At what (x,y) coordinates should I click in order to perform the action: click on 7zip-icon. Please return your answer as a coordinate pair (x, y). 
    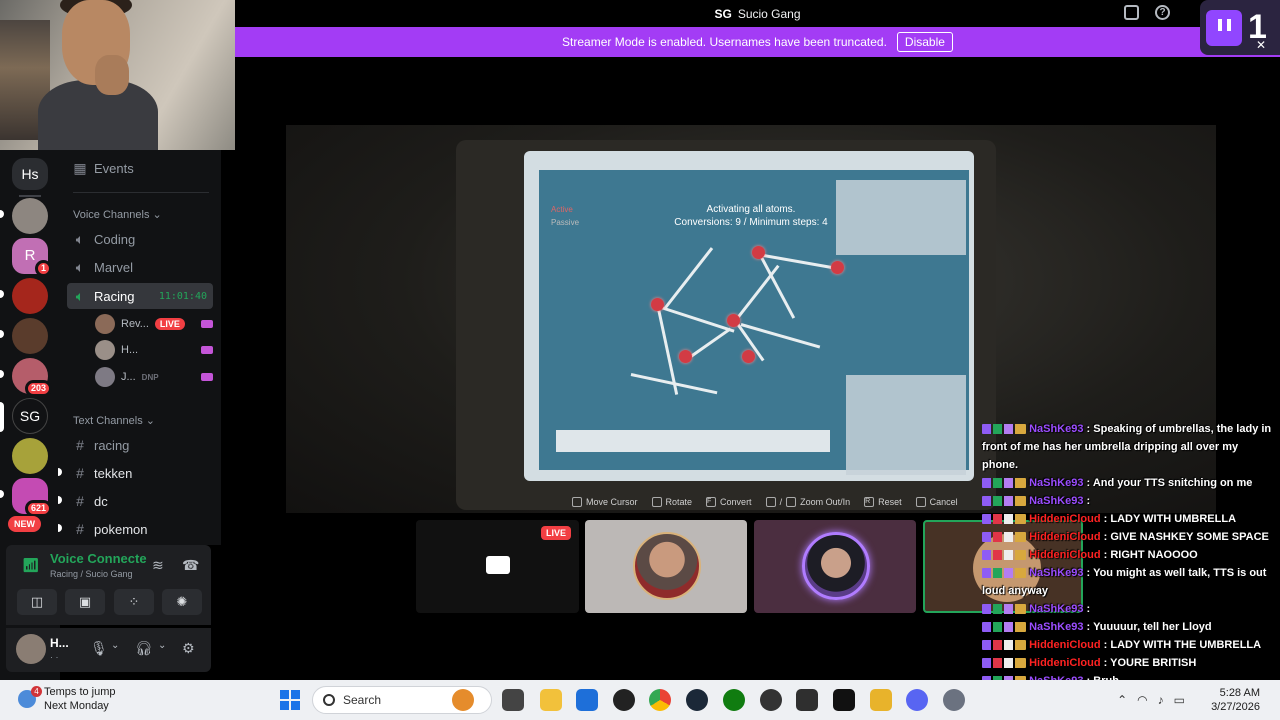
    Looking at the image, I should click on (807, 700).